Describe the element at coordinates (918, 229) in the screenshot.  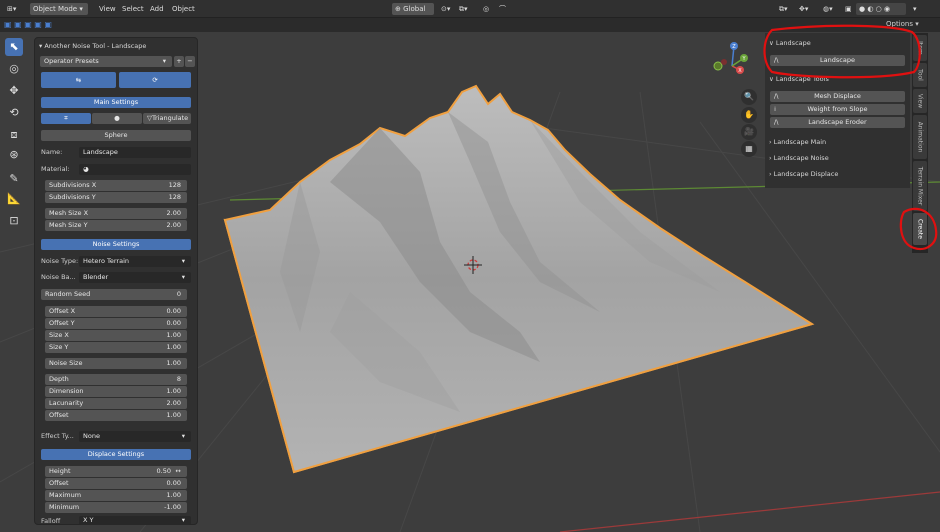
I see `annotation-circle-create-tab` at that location.